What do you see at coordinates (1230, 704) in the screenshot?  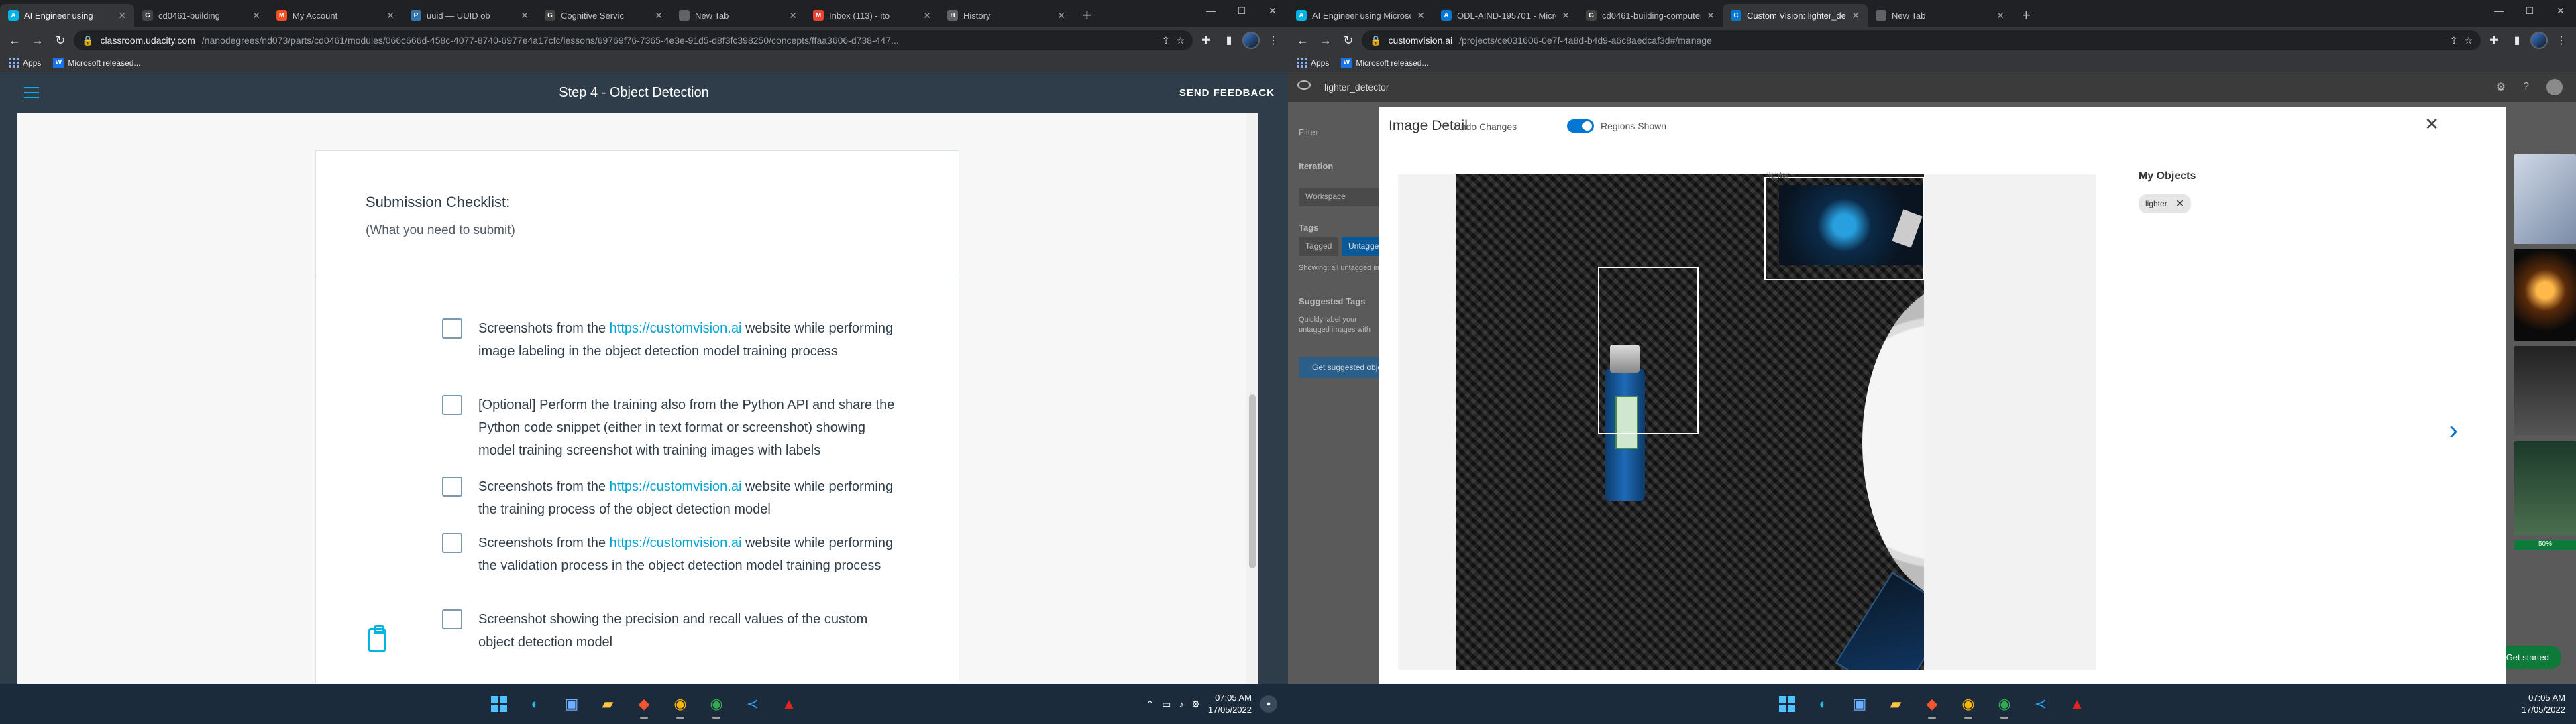 I see `clock: 07:05 AM 17/05/2022` at bounding box center [1230, 704].